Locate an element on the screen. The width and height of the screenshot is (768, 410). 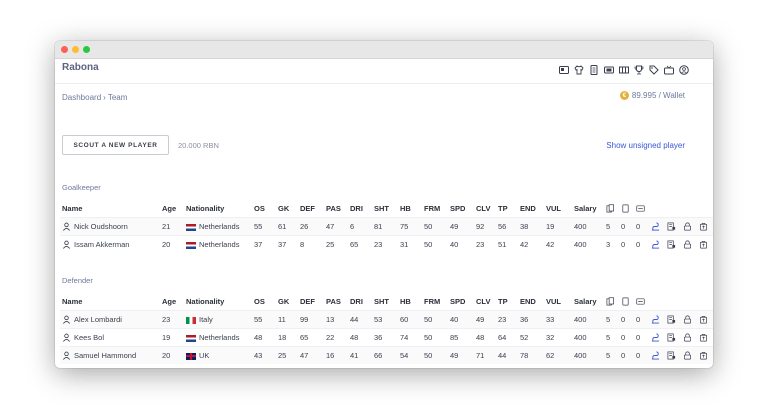
player-name: Issam Akkerman is located at coordinates (101, 244).